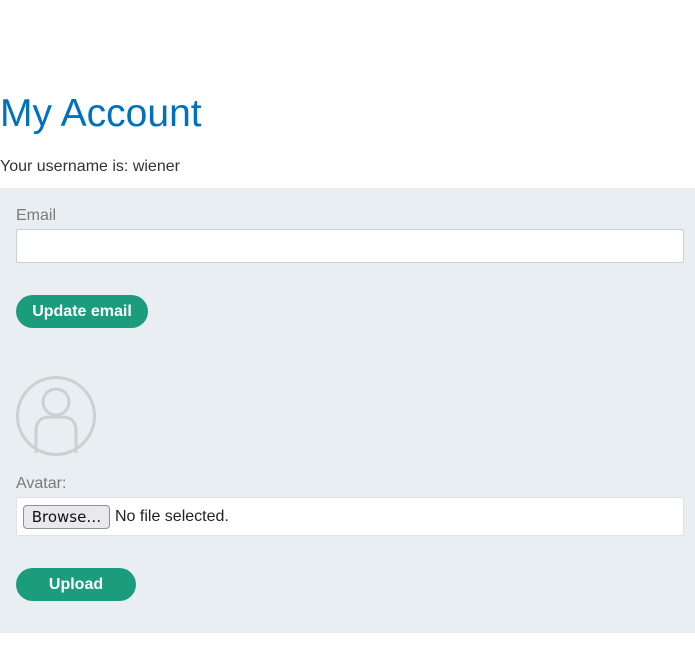 Image resolution: width=695 pixels, height=662 pixels. Describe the element at coordinates (350, 516) in the screenshot. I see `avatar-file-input: Browse… No file selected.` at that location.